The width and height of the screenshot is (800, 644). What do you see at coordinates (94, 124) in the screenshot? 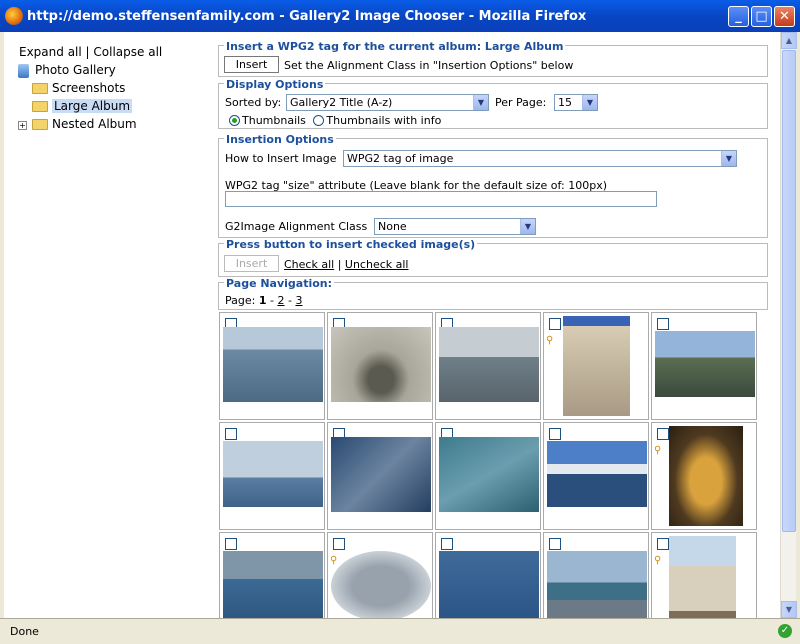
I see `tree-item-nested-album: Nested Album` at bounding box center [94, 124].